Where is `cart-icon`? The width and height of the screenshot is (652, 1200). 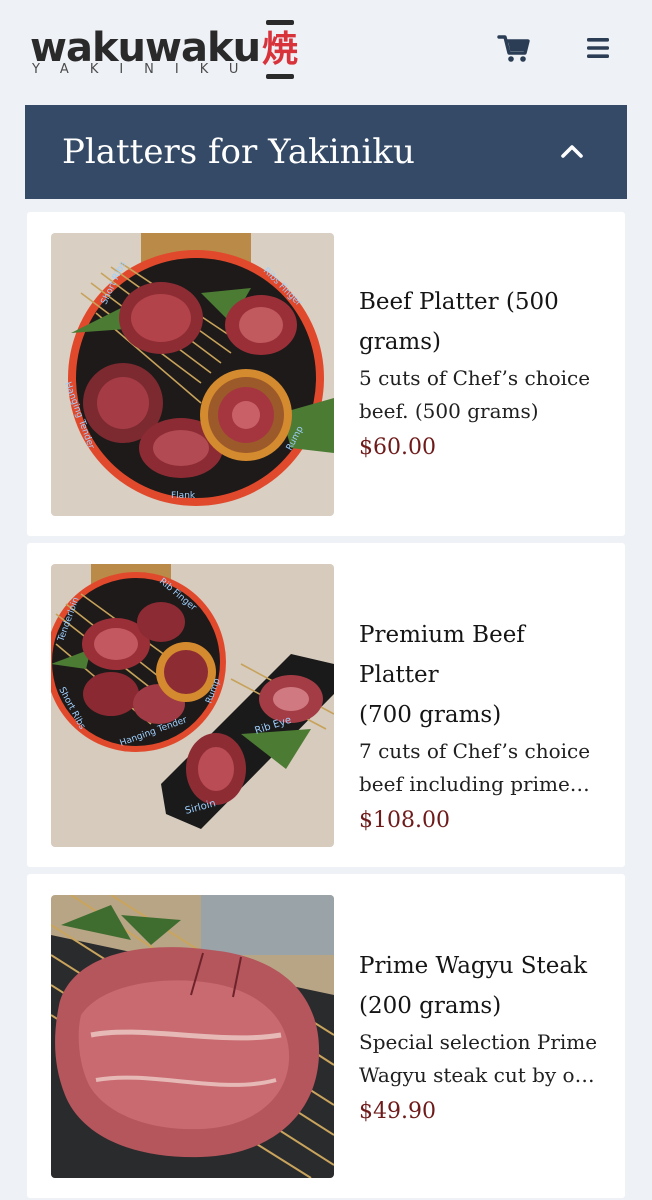
cart-icon is located at coordinates (513, 48).